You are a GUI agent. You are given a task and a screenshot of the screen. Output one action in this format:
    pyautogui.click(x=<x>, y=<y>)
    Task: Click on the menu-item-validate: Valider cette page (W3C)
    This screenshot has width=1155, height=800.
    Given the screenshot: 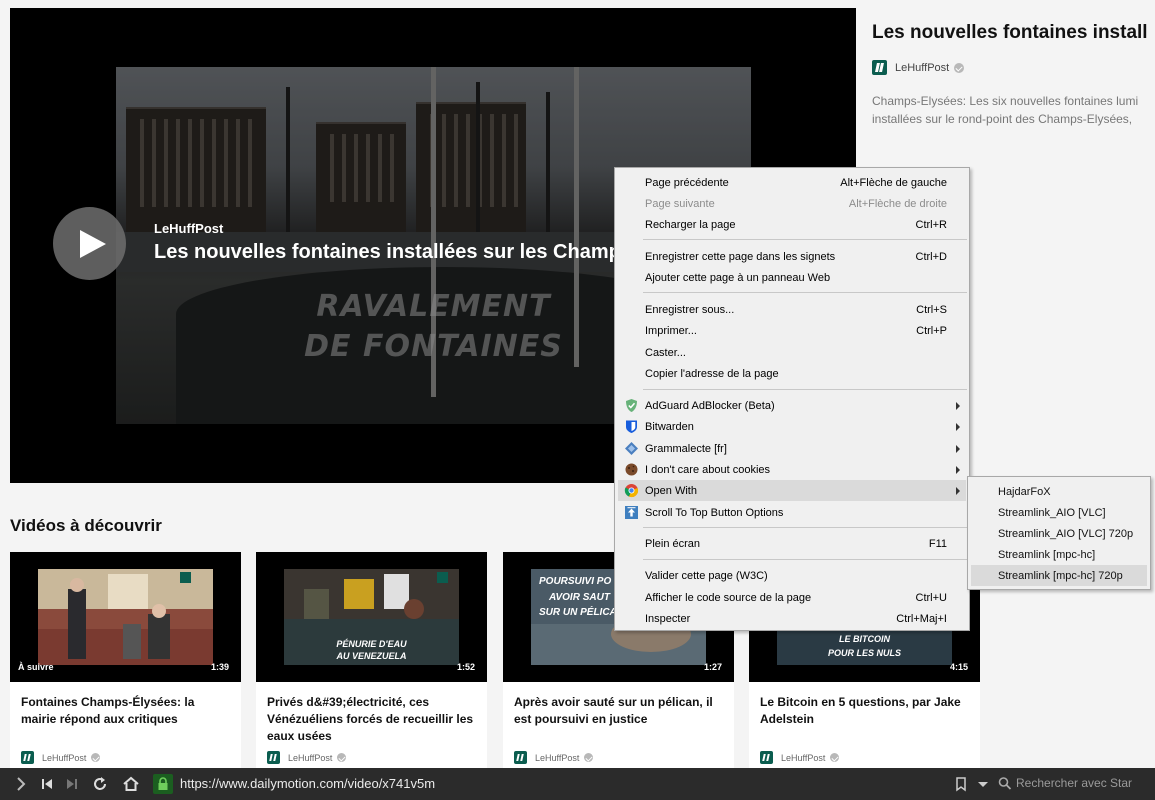 What is the action you would take?
    pyautogui.click(x=792, y=575)
    